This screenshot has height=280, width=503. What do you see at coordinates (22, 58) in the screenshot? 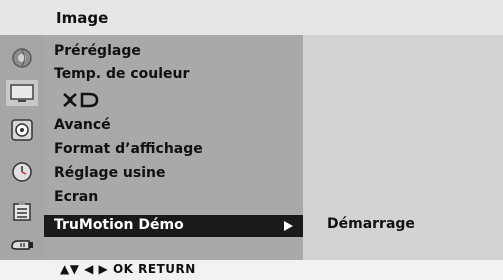
I see `picture-icon` at bounding box center [22, 58].